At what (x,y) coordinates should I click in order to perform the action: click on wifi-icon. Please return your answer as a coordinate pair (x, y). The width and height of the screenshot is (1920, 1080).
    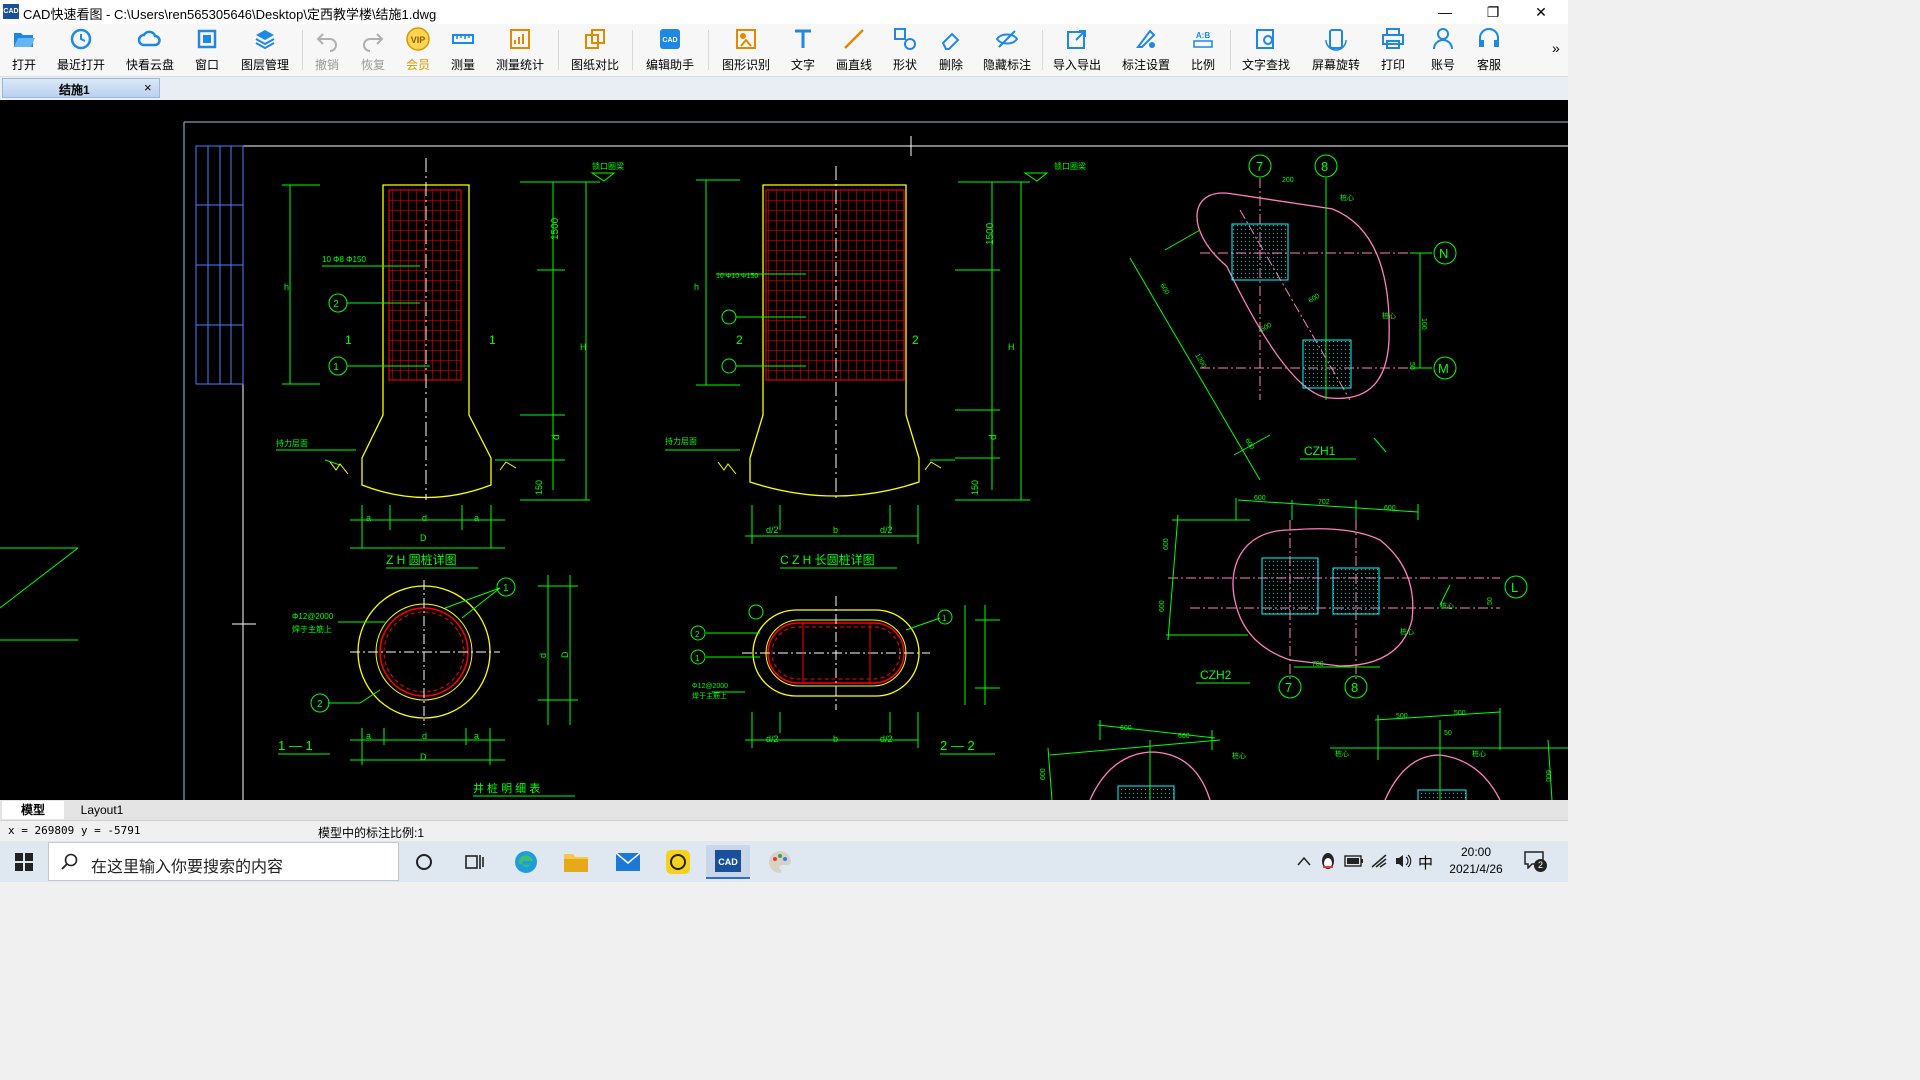
    Looking at the image, I should click on (1379, 861).